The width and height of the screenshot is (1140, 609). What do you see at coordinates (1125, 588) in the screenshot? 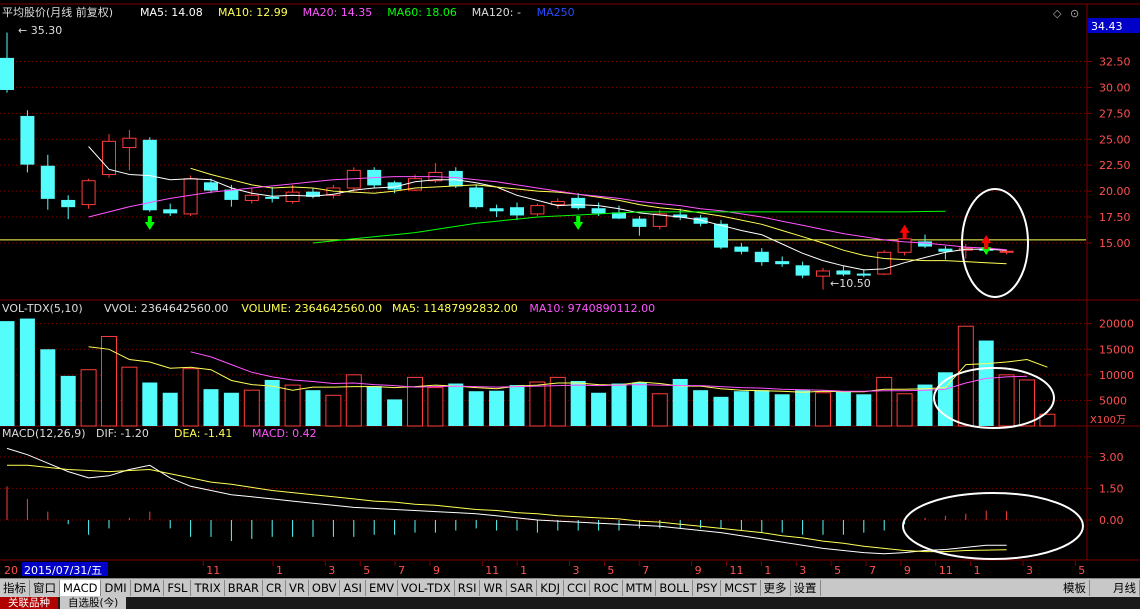
I see `period-selector: 月线` at bounding box center [1125, 588].